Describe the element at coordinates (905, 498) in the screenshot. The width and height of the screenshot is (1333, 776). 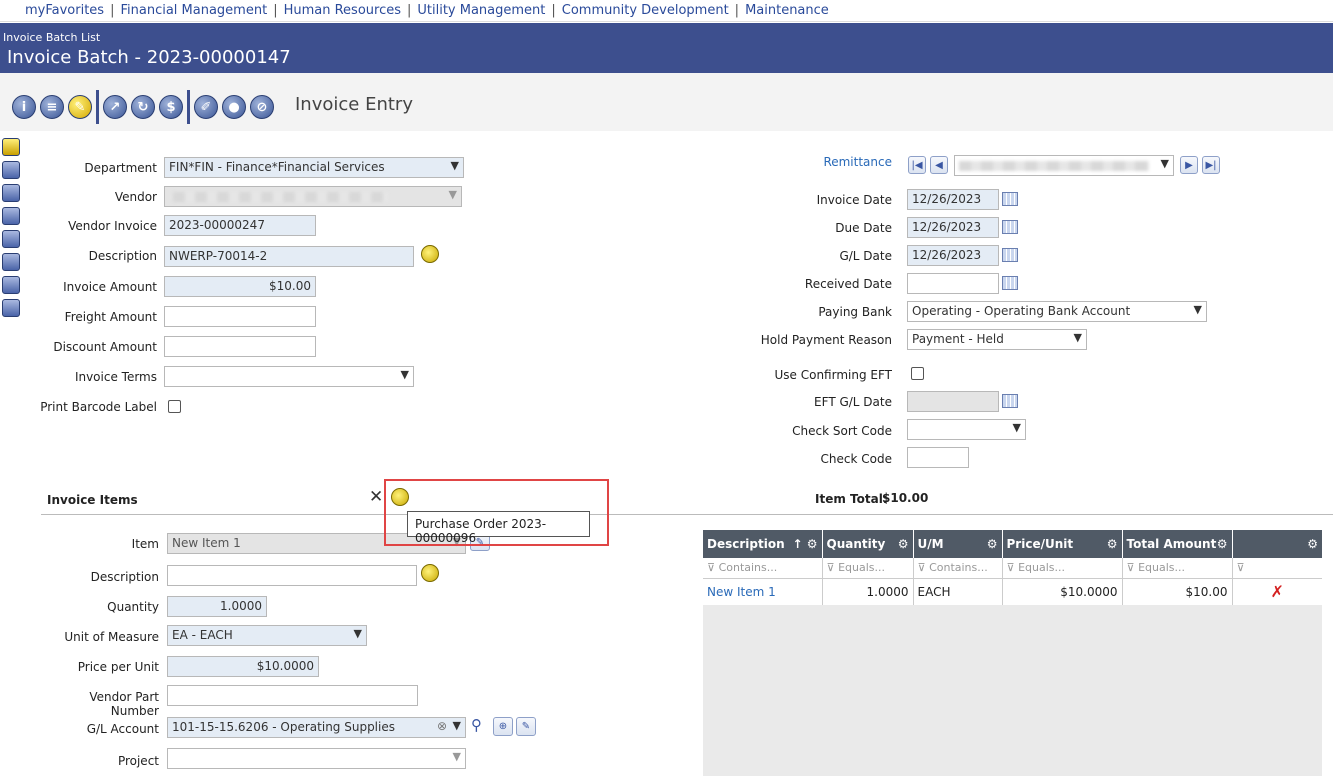
I see `item-total-value: $10.00` at that location.